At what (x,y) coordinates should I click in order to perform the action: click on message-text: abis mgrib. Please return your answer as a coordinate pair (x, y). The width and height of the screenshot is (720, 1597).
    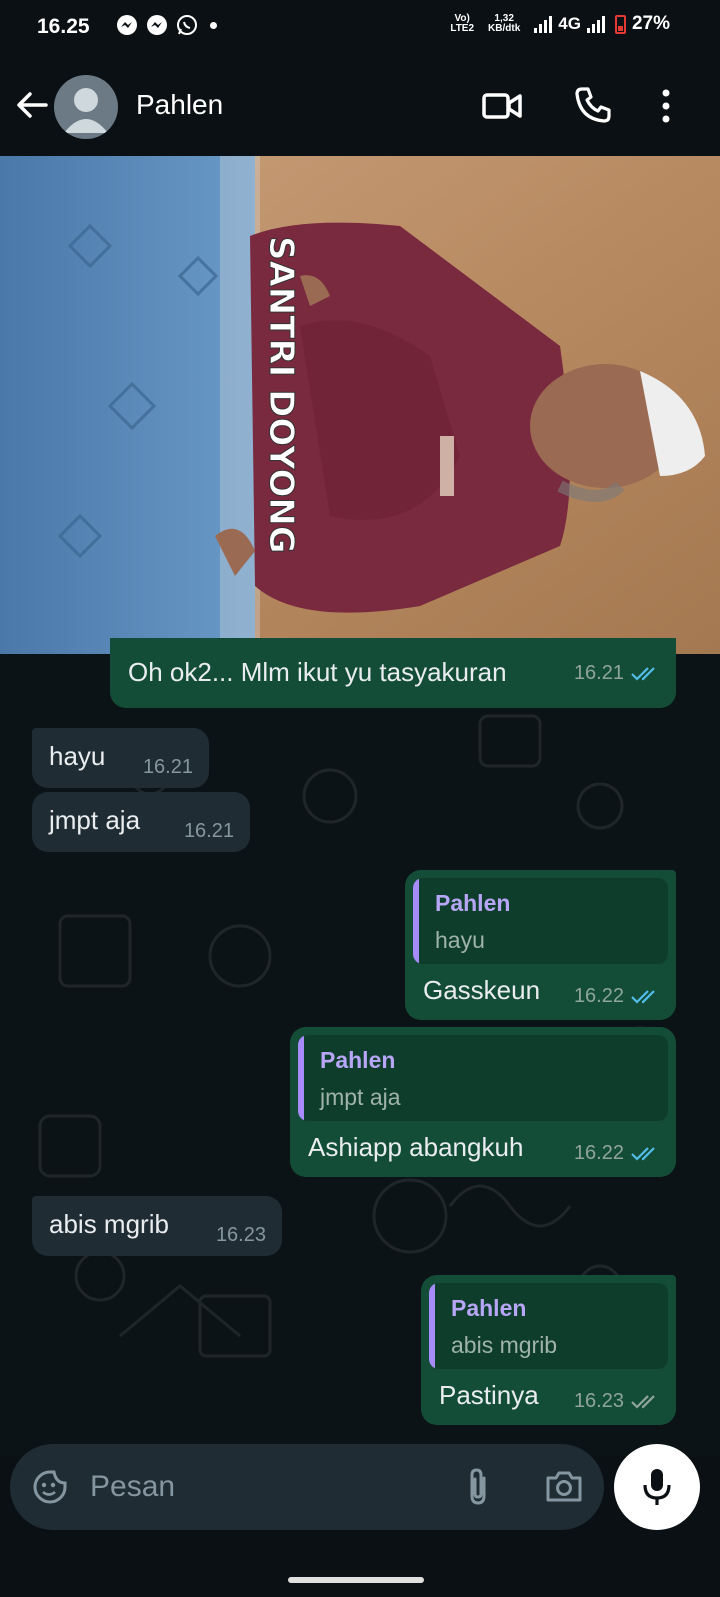
    Looking at the image, I should click on (109, 1224).